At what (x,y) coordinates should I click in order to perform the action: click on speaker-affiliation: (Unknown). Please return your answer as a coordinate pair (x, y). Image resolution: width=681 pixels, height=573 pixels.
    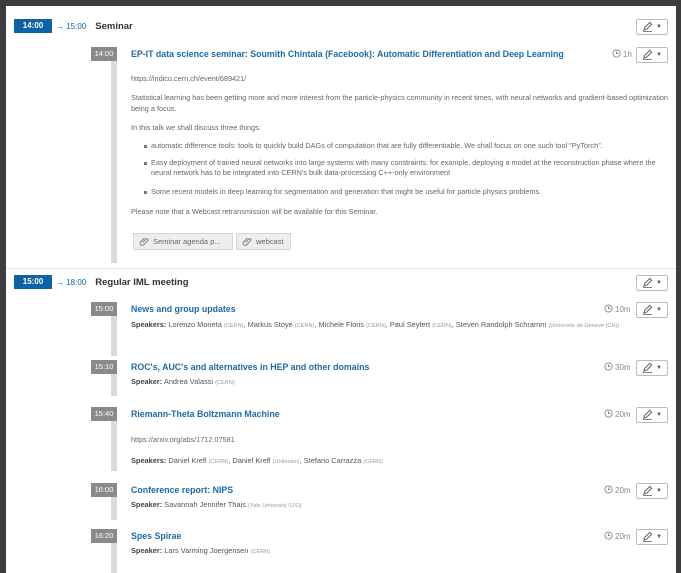
    Looking at the image, I should click on (286, 462).